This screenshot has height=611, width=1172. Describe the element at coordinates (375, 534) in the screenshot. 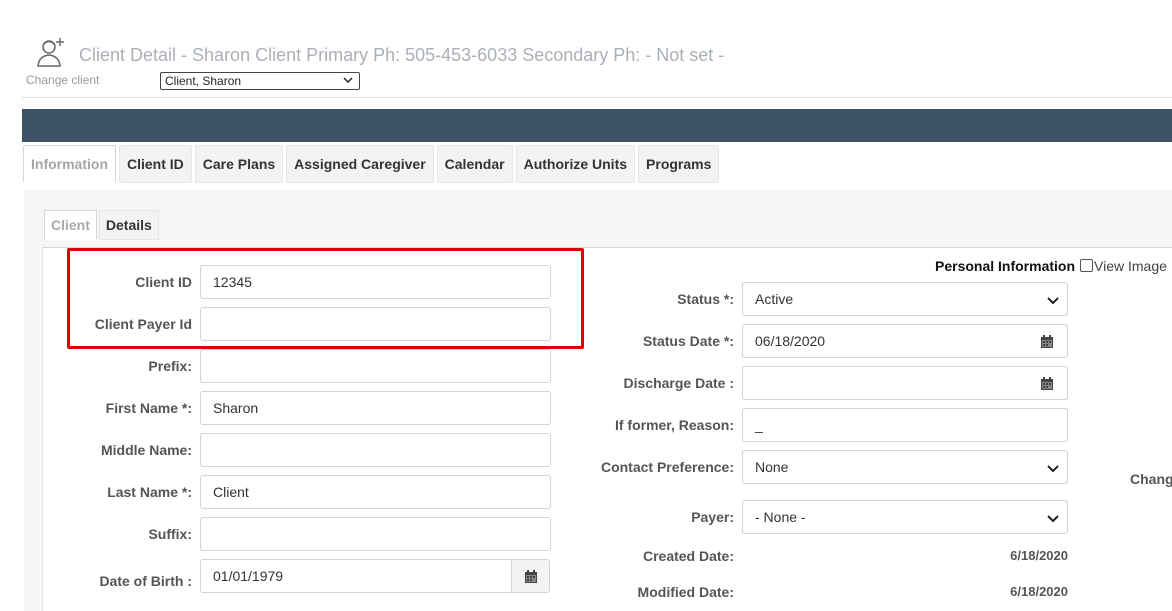

I see `suffix-input` at that location.